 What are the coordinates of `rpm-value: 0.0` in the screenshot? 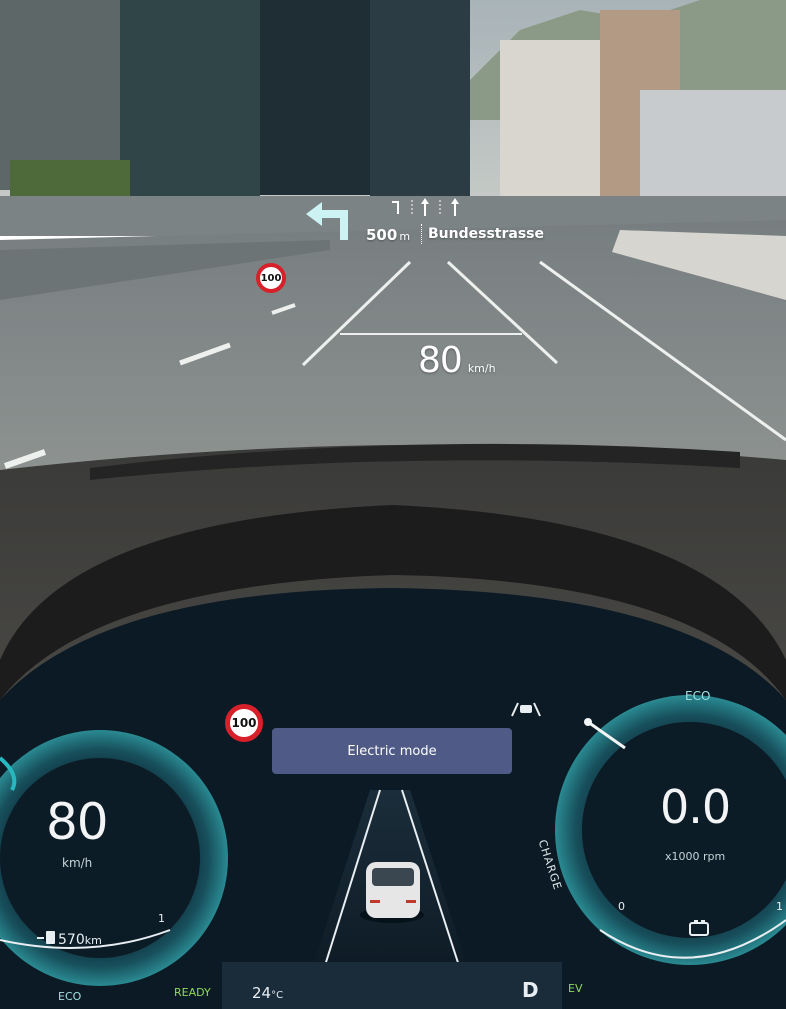 It's located at (695, 807).